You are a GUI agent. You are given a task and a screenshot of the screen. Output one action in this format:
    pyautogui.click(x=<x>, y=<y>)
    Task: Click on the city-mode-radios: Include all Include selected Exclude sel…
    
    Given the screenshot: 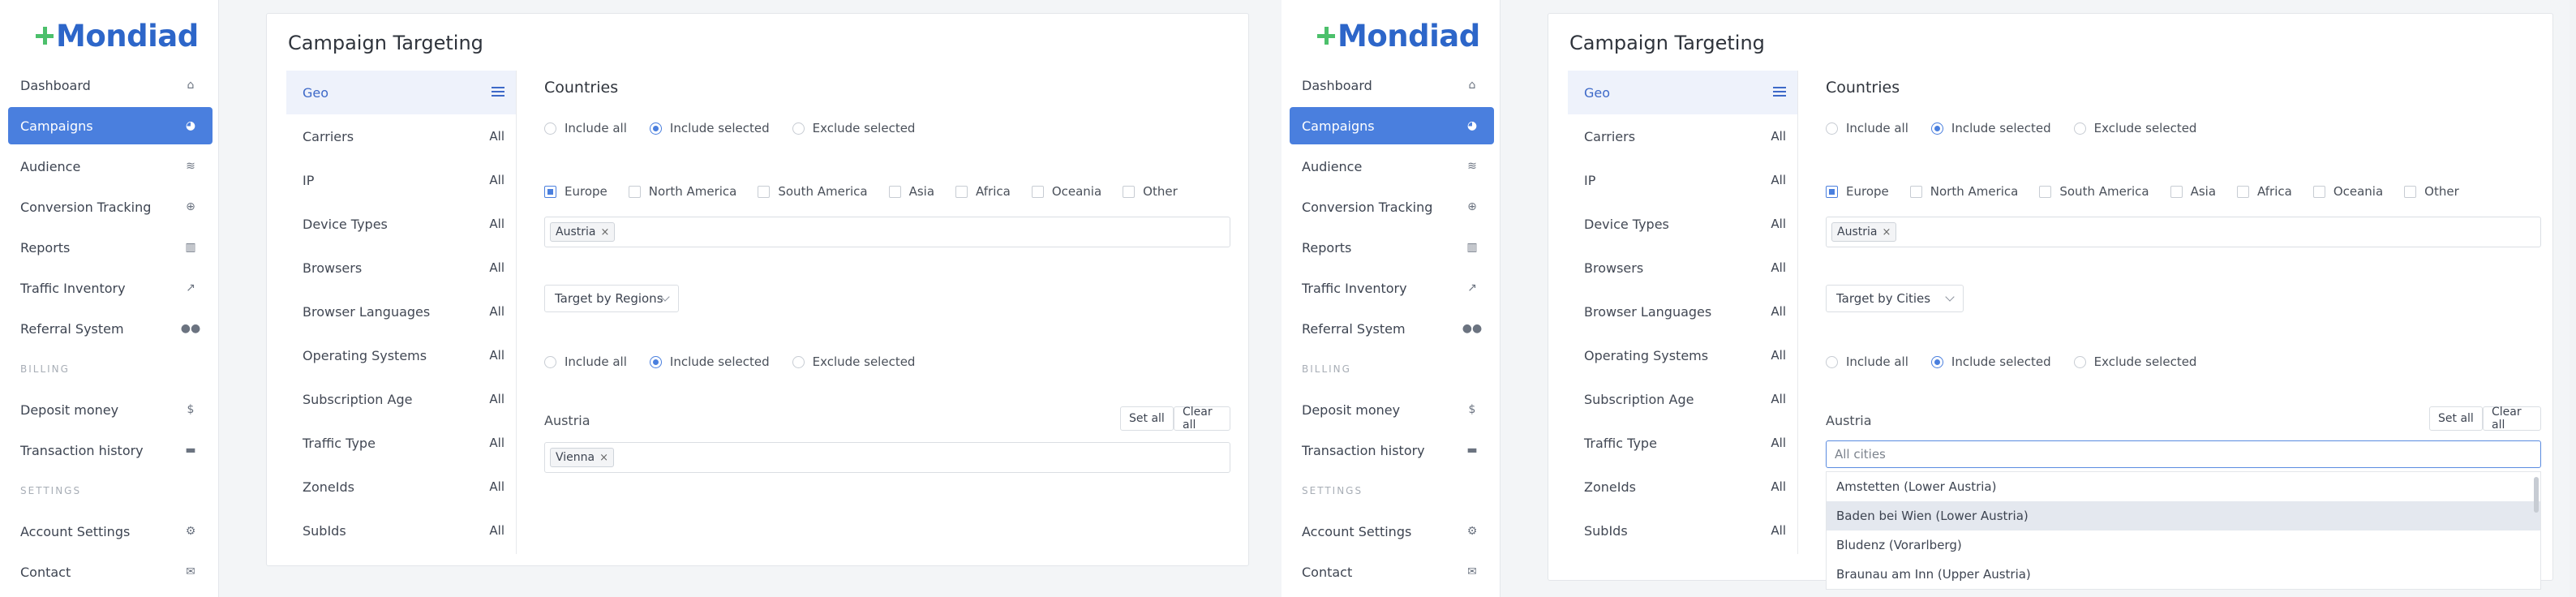 What is the action you would take?
    pyautogui.click(x=2023, y=361)
    